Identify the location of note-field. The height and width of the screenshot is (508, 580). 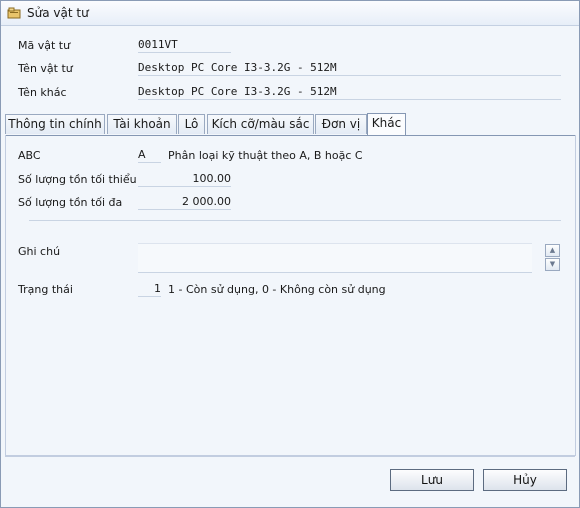
(335, 258).